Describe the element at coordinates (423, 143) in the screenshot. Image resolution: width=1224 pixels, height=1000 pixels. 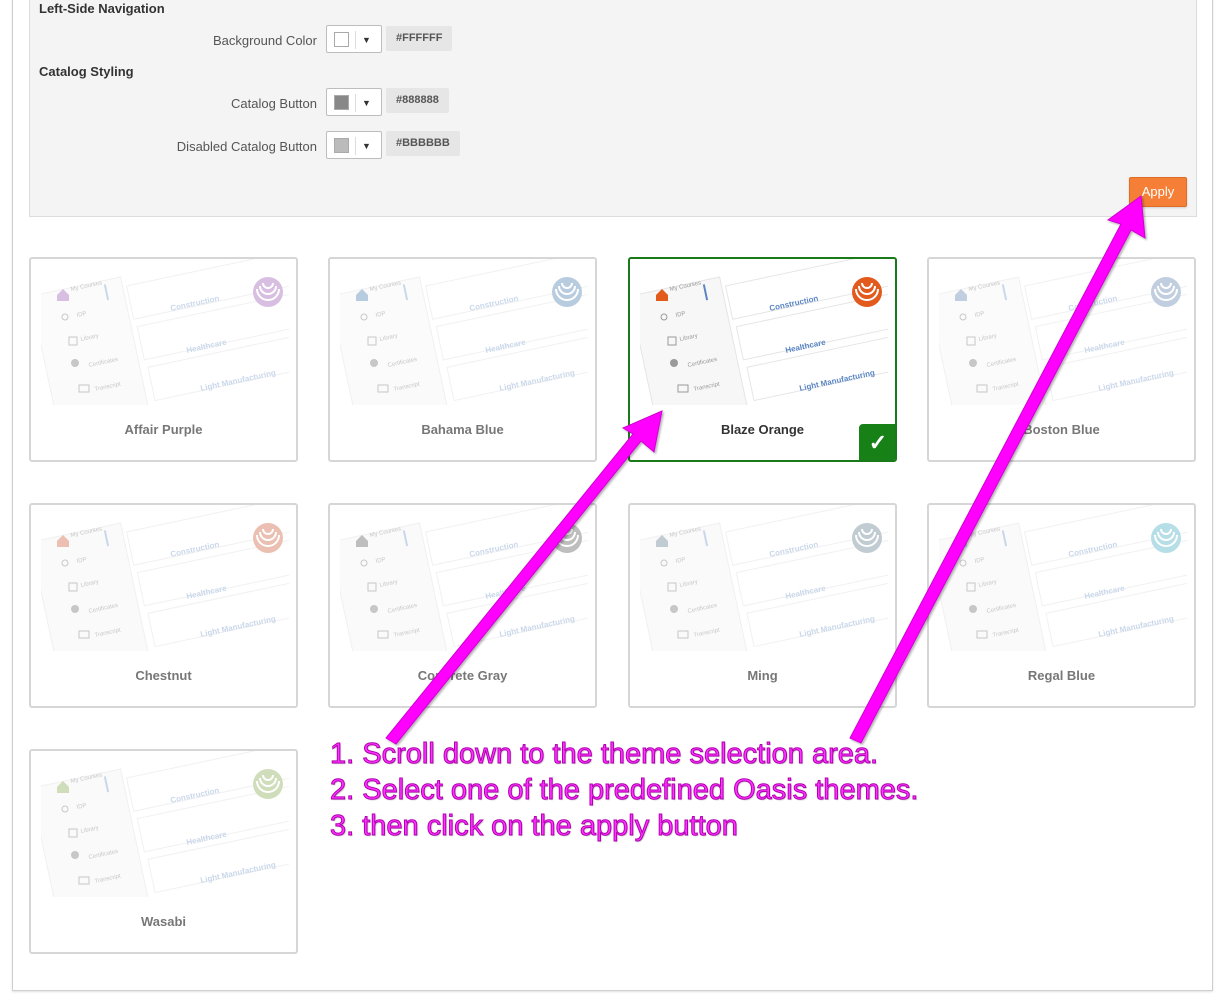
I see `disabled-catalog-button-hex: #BBBBBB` at that location.